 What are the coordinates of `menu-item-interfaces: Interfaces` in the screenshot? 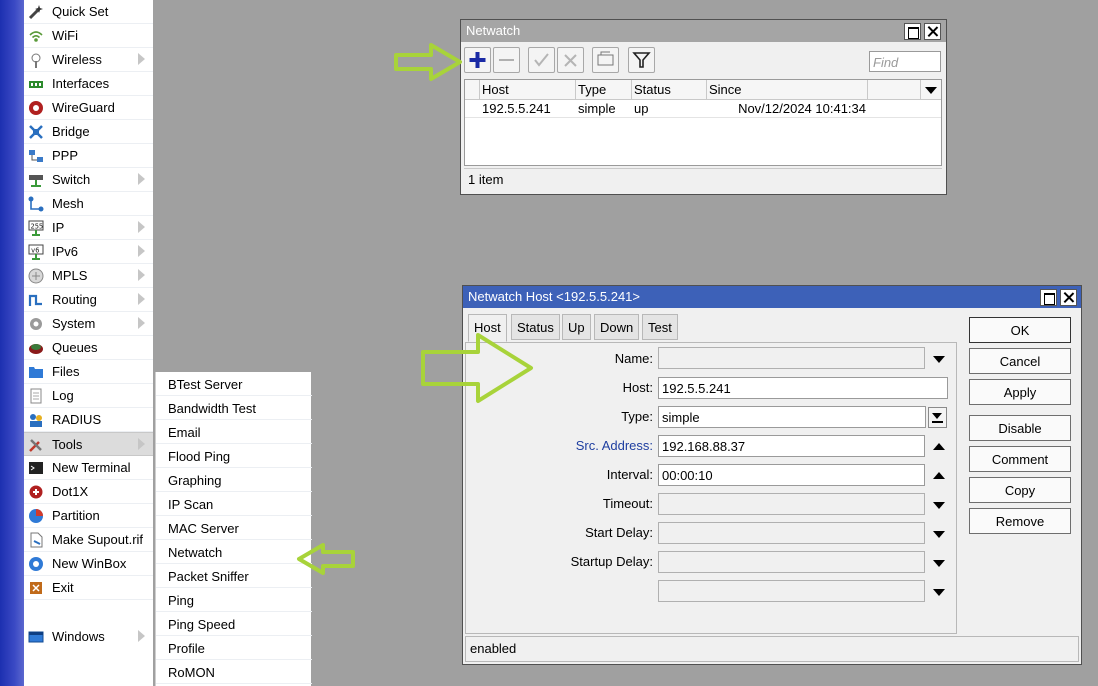 It's located at (88, 84).